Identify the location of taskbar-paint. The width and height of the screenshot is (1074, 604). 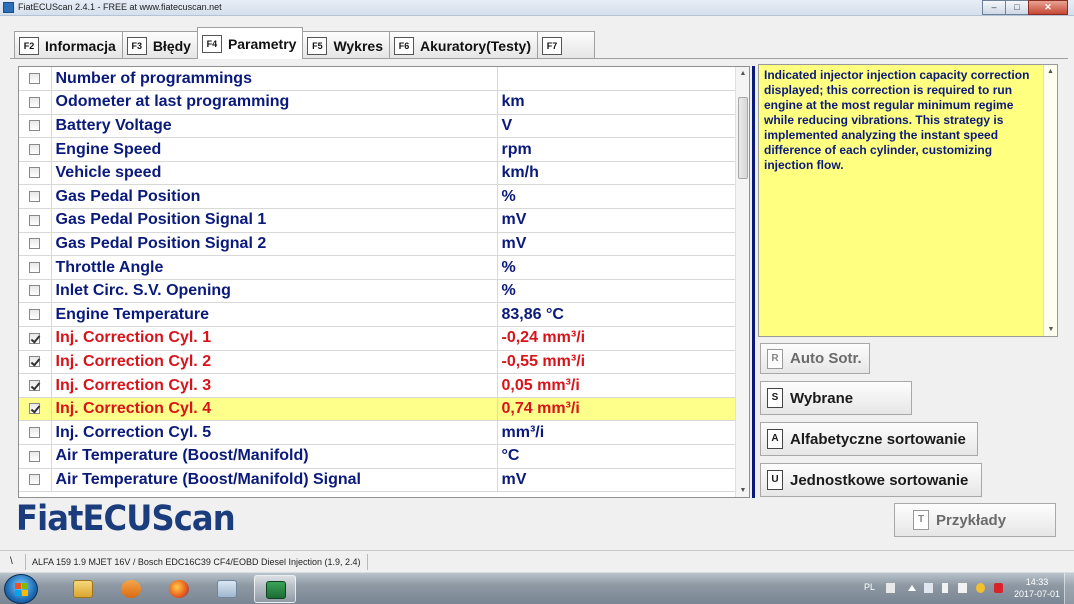
(227, 589).